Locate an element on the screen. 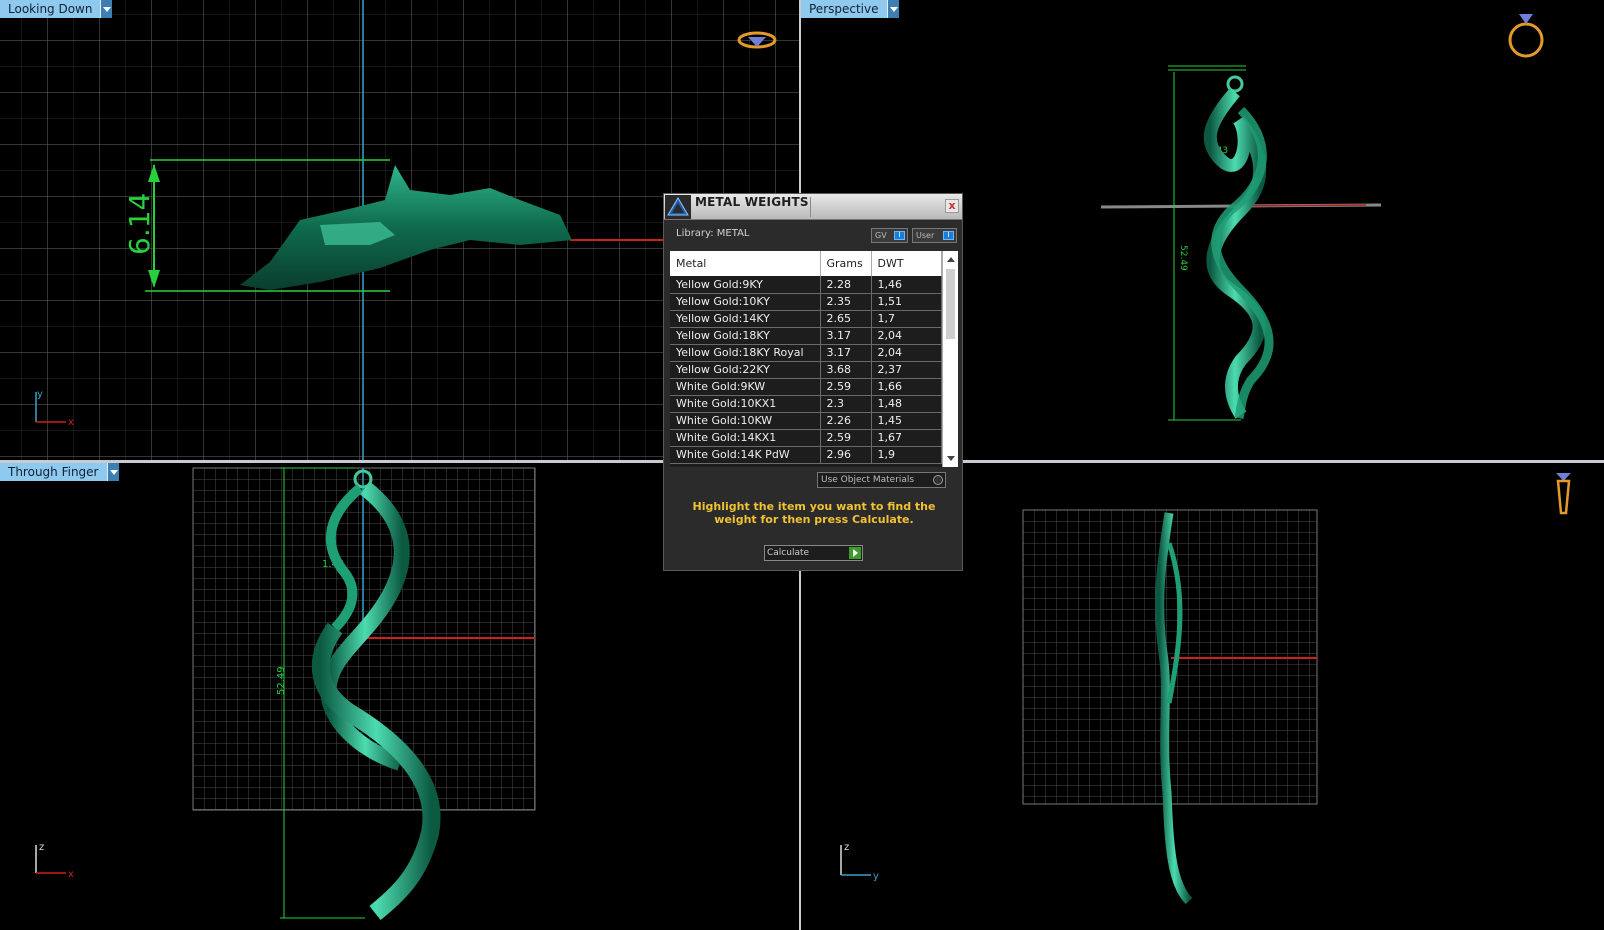 The height and width of the screenshot is (930, 1604). user-toggle-label: User is located at coordinates (925, 235).